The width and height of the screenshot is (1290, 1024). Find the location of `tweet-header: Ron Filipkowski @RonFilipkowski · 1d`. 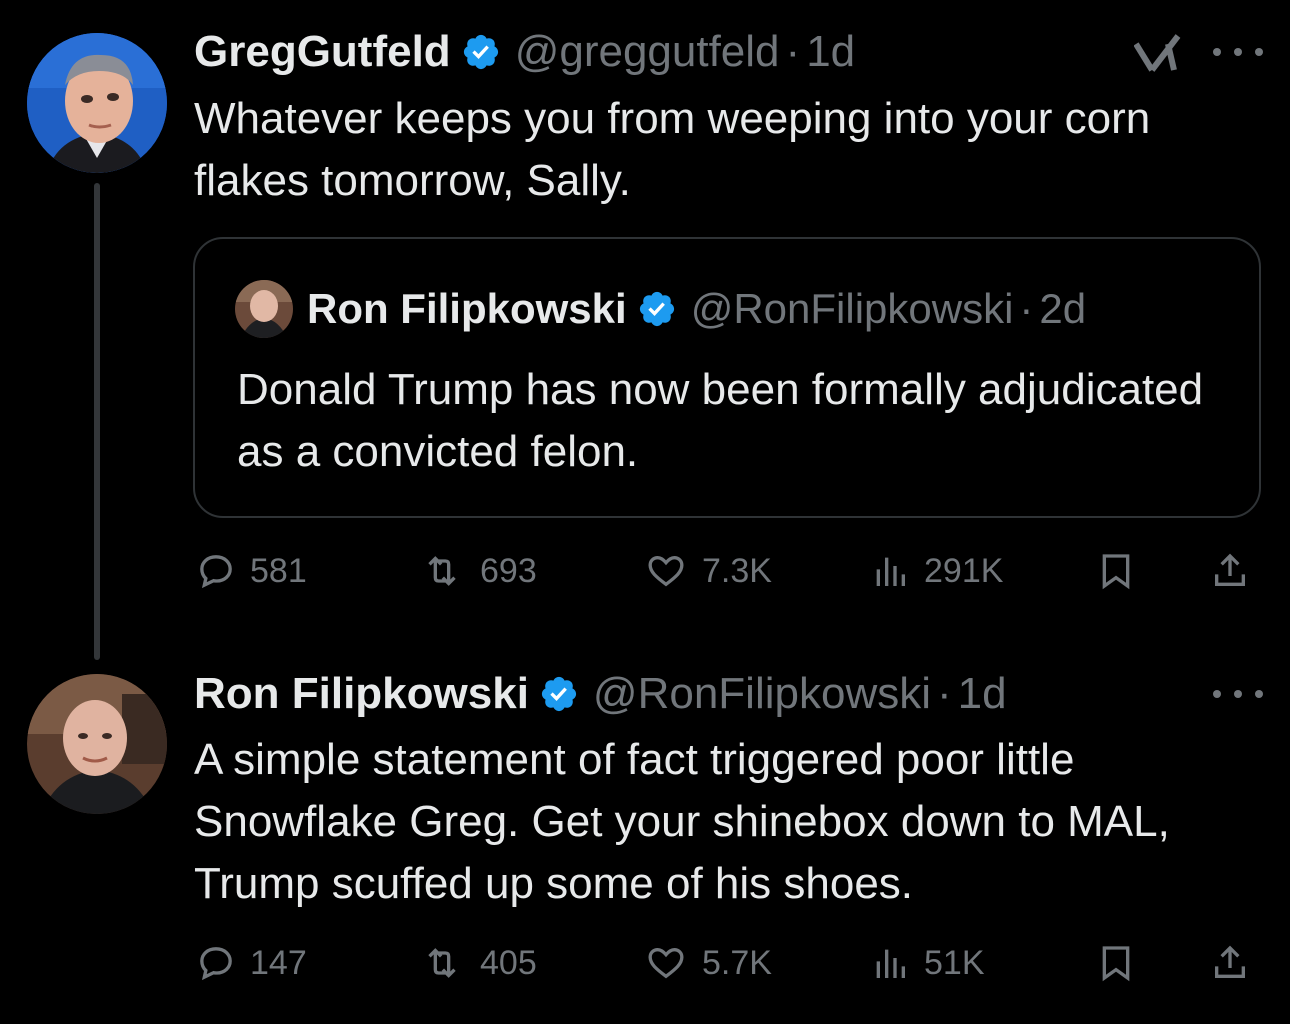

tweet-header: Ron Filipkowski @RonFilipkowski · 1d is located at coordinates (600, 694).